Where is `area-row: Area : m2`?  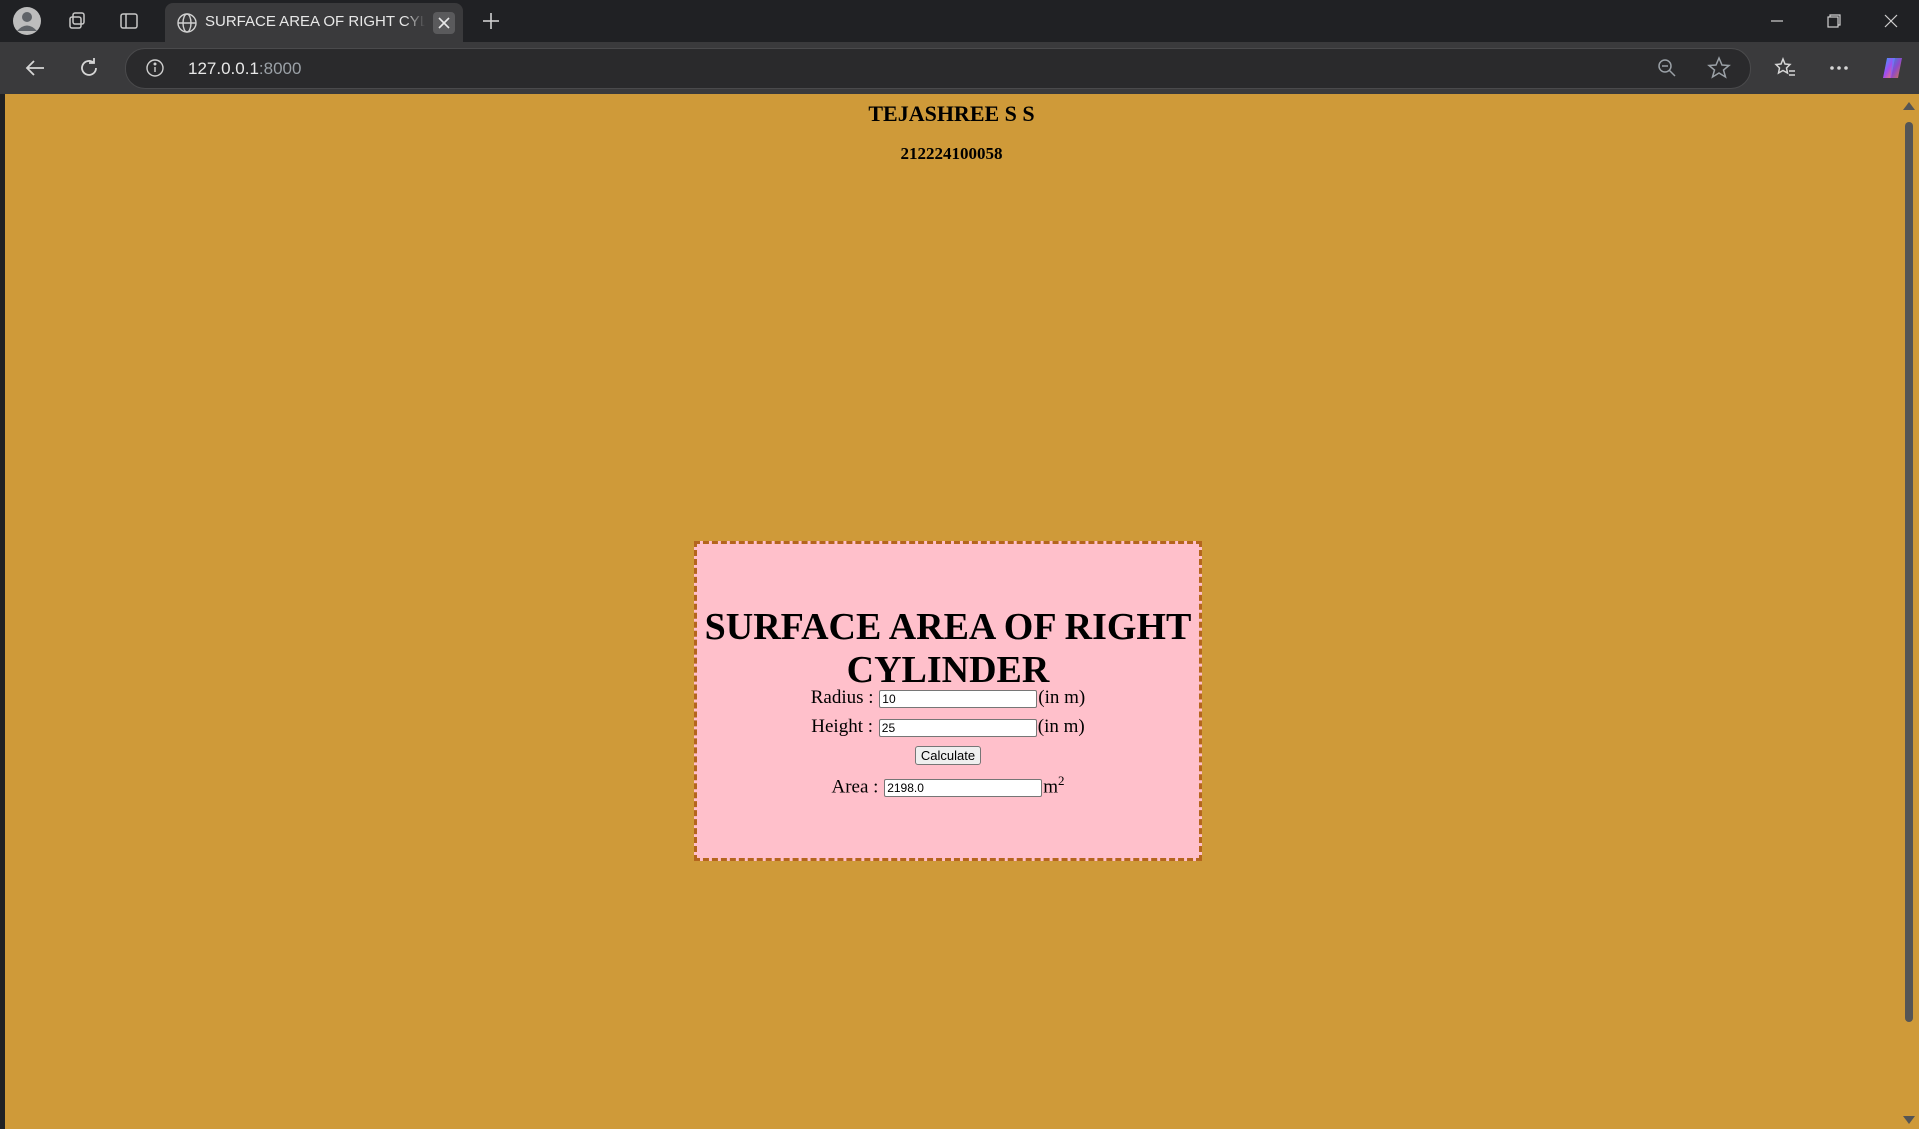
area-row: Area : m2 is located at coordinates (948, 785).